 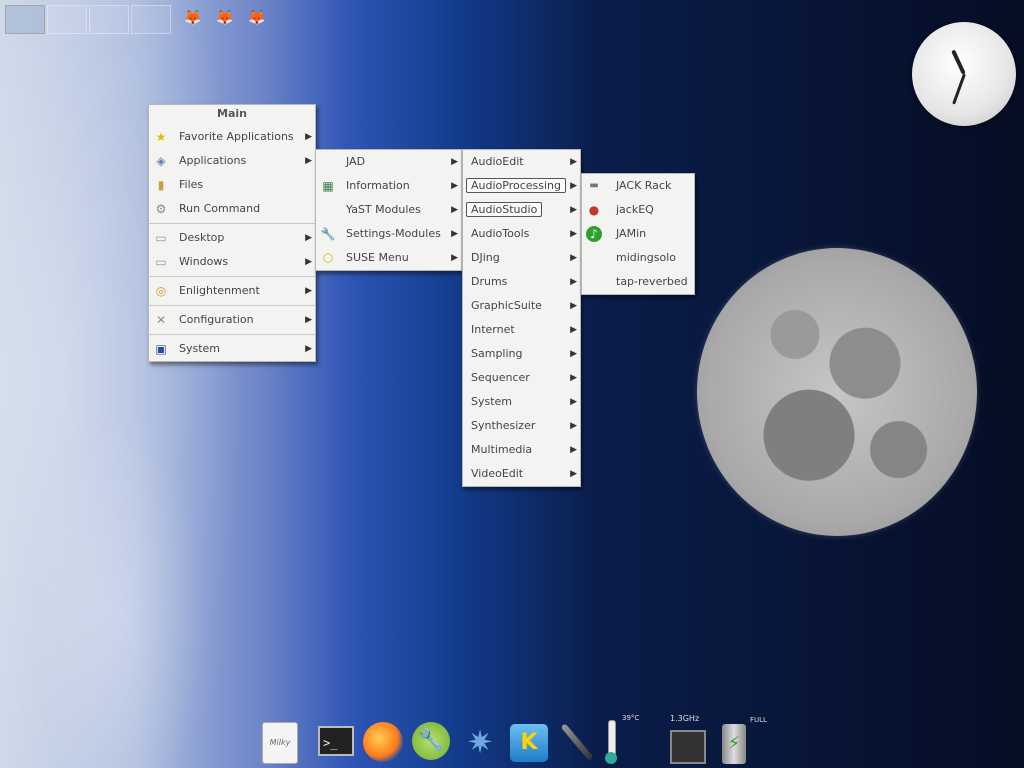 I want to click on menu-item-internet: Internet ▶, so click(x=521, y=330).